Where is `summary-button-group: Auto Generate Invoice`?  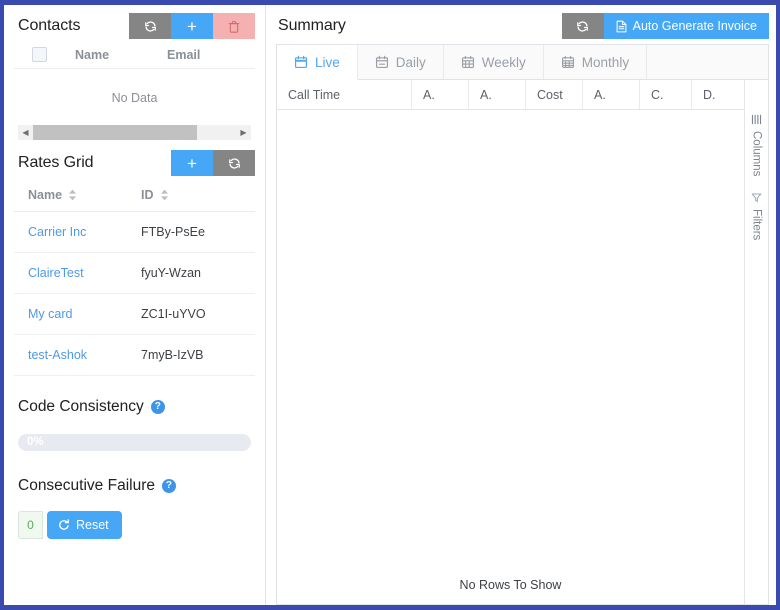 summary-button-group: Auto Generate Invoice is located at coordinates (665, 26).